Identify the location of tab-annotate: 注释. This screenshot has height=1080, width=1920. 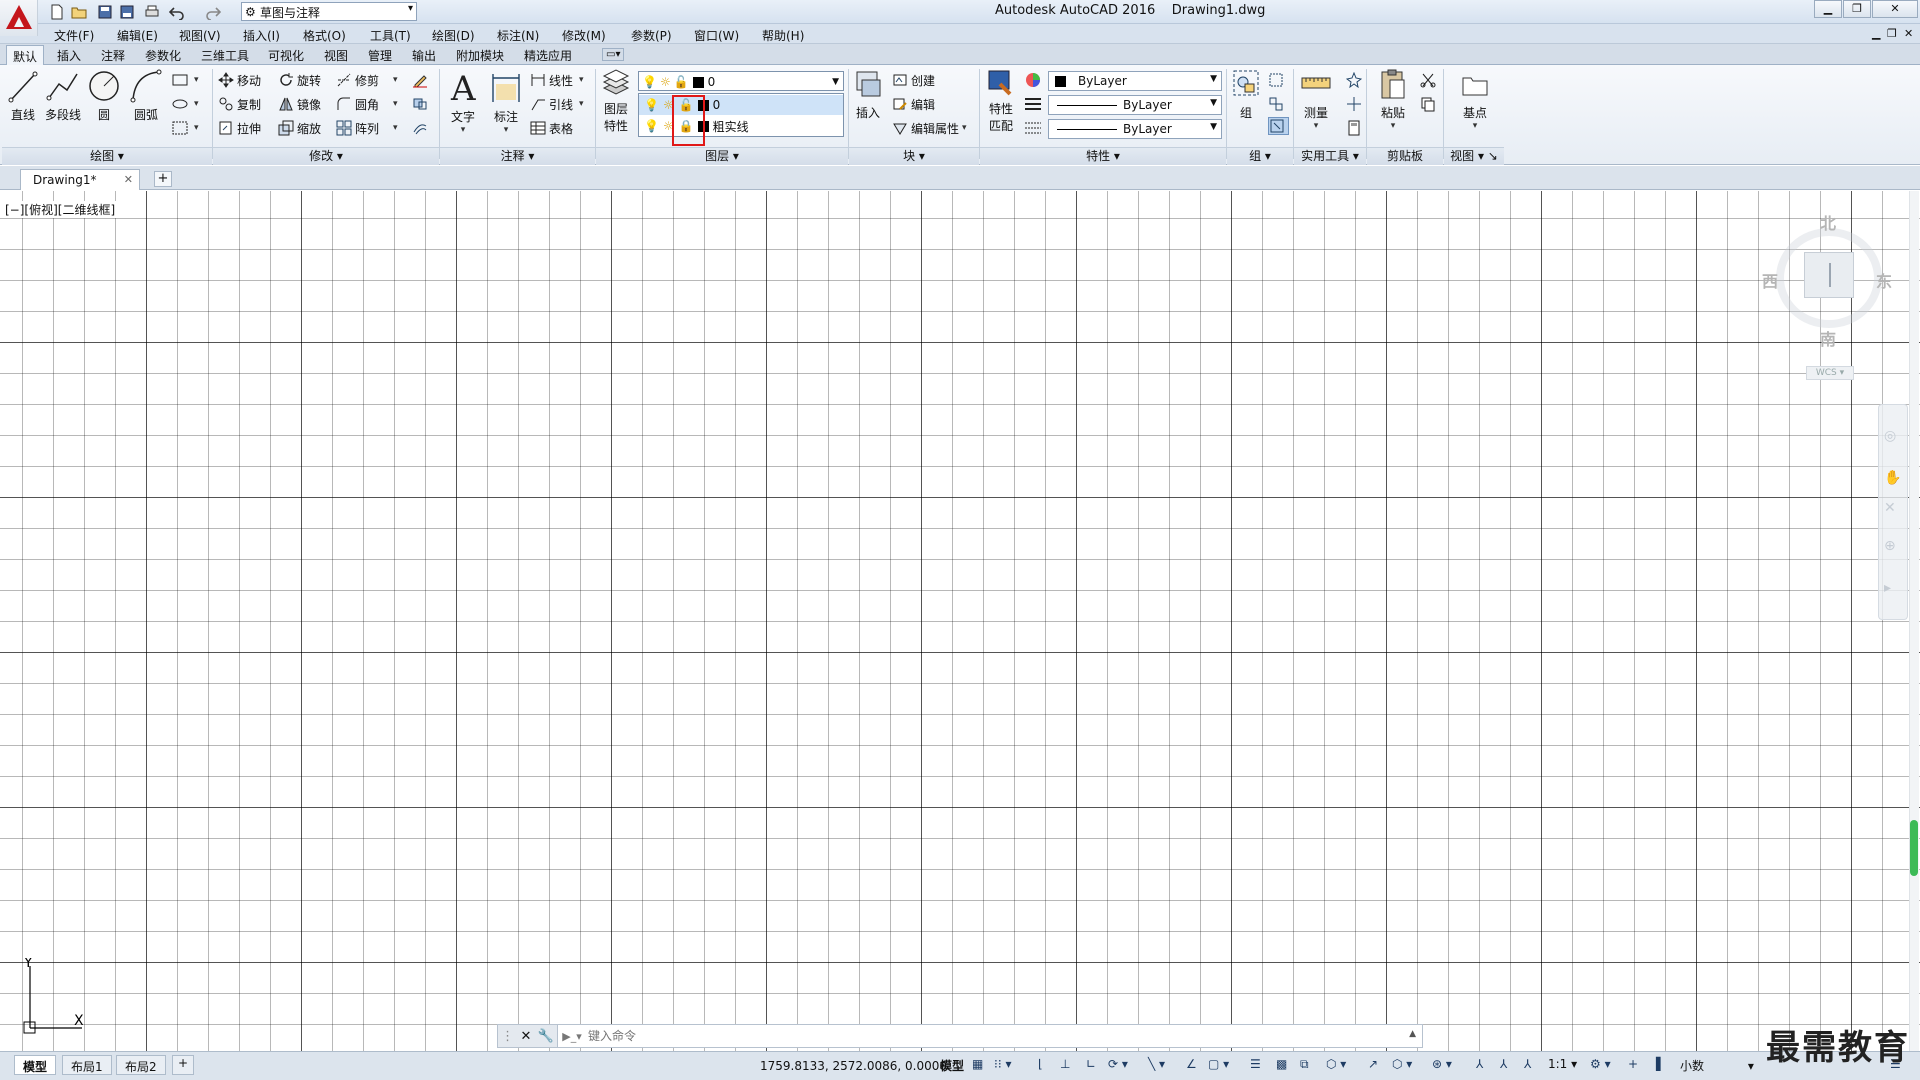
(113, 55).